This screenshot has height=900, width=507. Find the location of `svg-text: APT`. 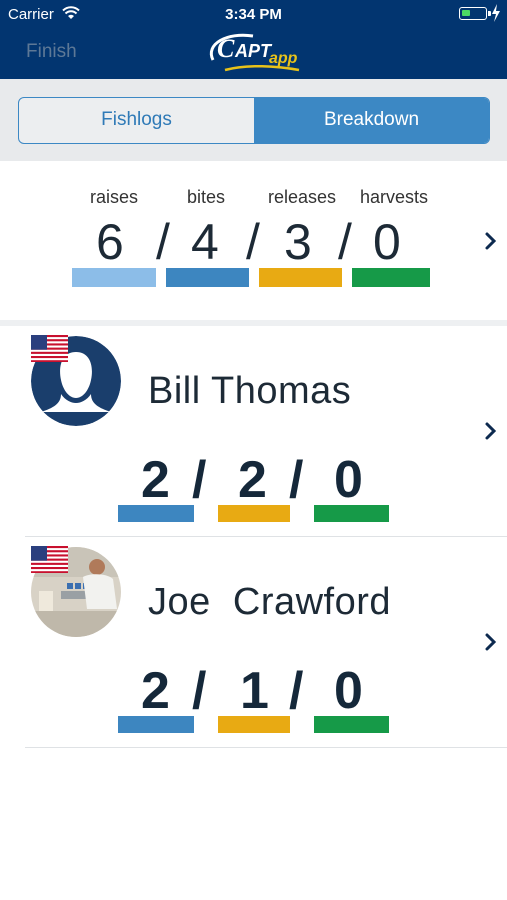

svg-text: APT is located at coordinates (253, 51).